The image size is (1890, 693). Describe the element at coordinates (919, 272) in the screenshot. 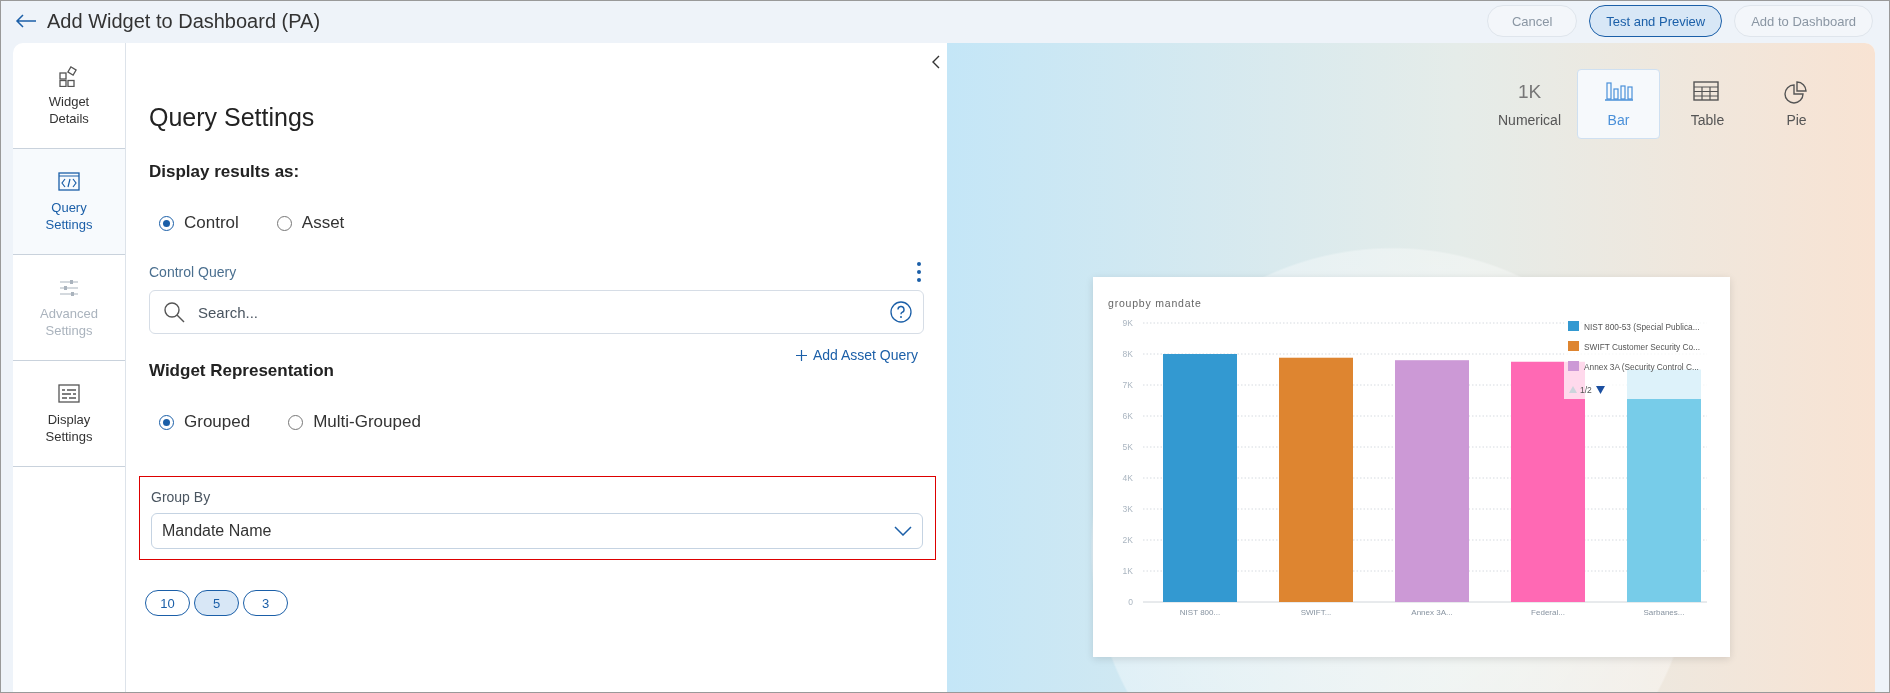

I see `more-options-icon` at that location.